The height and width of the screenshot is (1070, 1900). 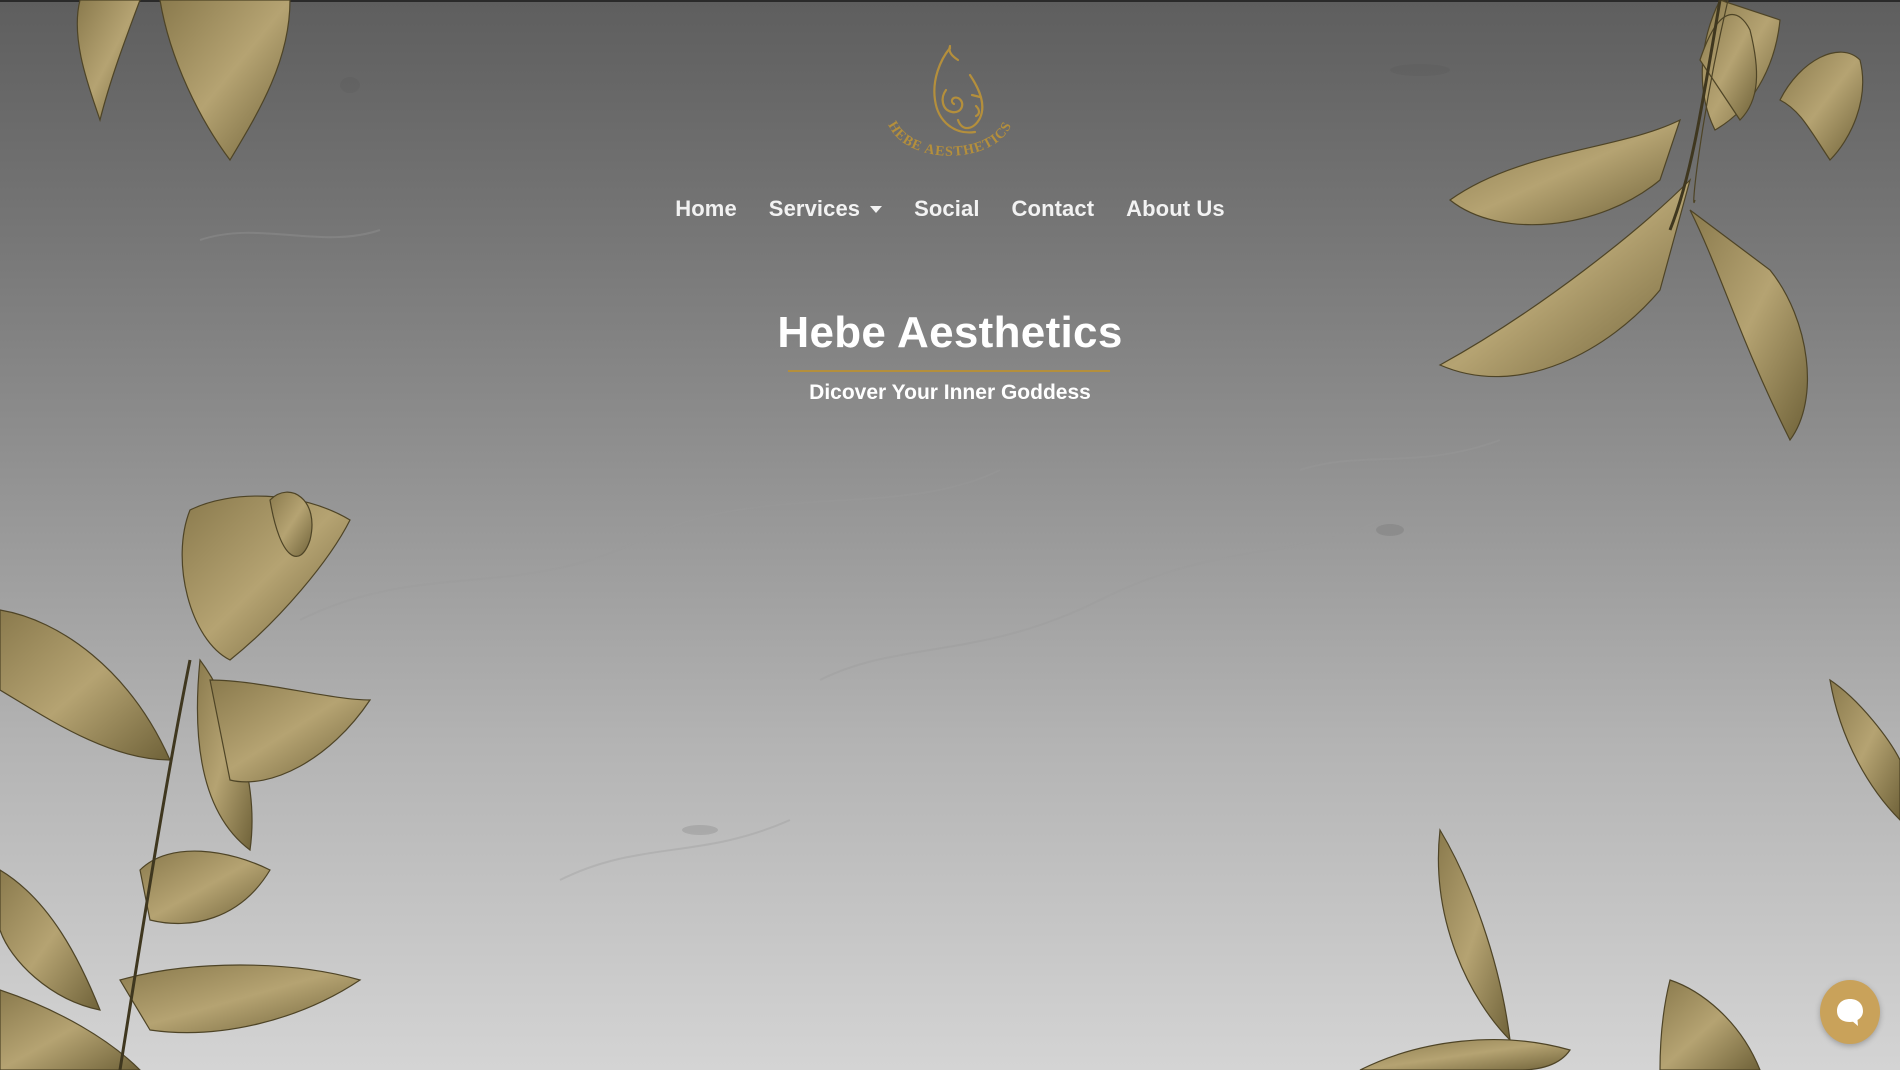 I want to click on nav-social: Social, so click(x=946, y=209).